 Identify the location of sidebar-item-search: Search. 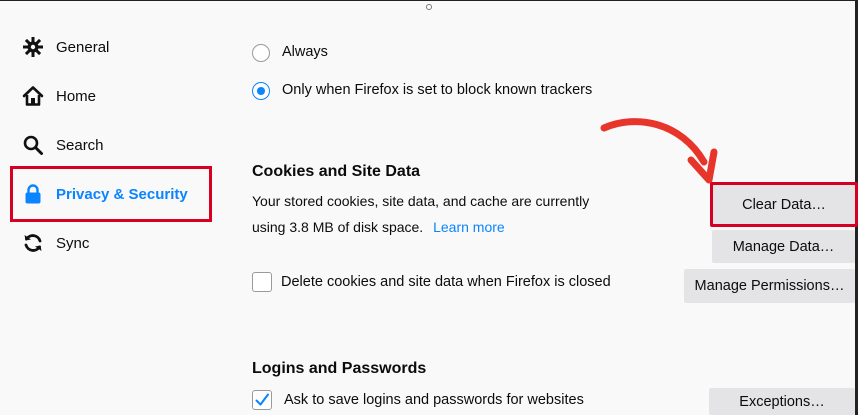
(63, 145).